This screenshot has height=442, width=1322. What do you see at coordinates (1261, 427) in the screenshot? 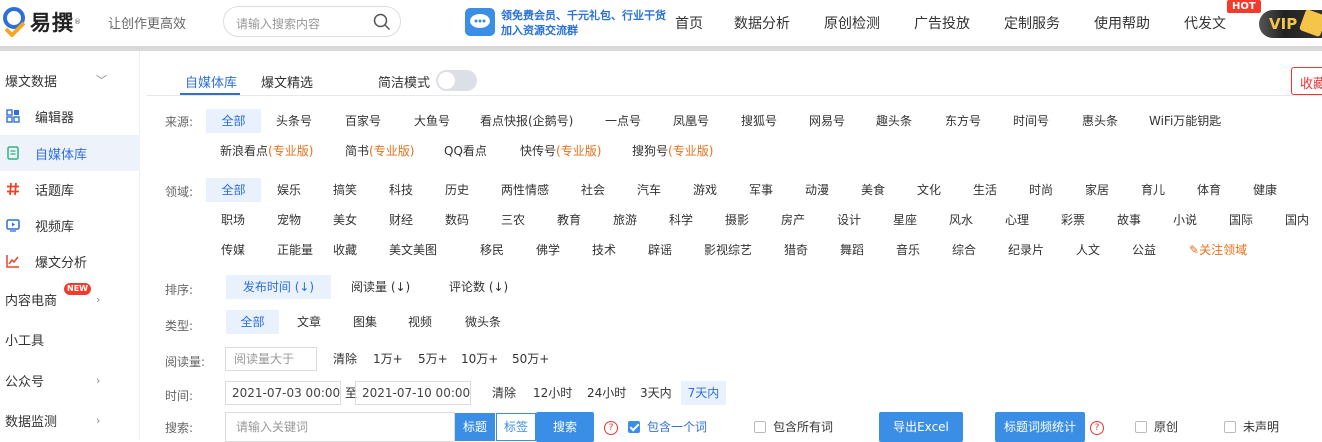
I see `undeclared-label: 未声明` at bounding box center [1261, 427].